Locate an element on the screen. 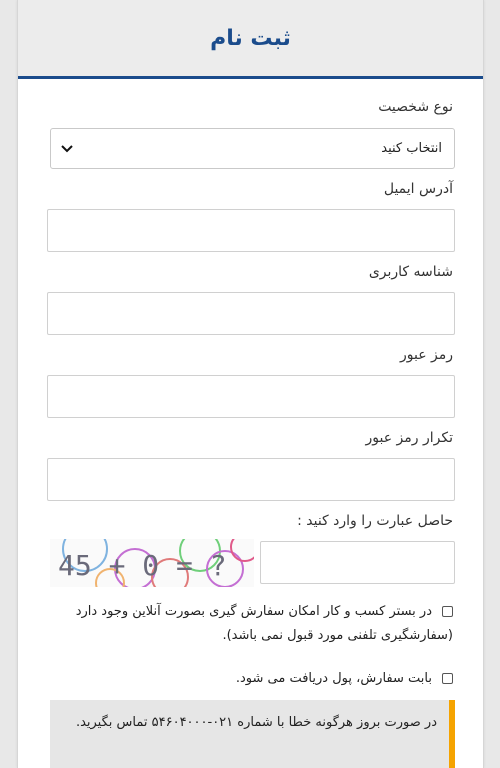 This screenshot has height=768, width=500. password-repeat-label: تکرار رمز عبور is located at coordinates (409, 438).